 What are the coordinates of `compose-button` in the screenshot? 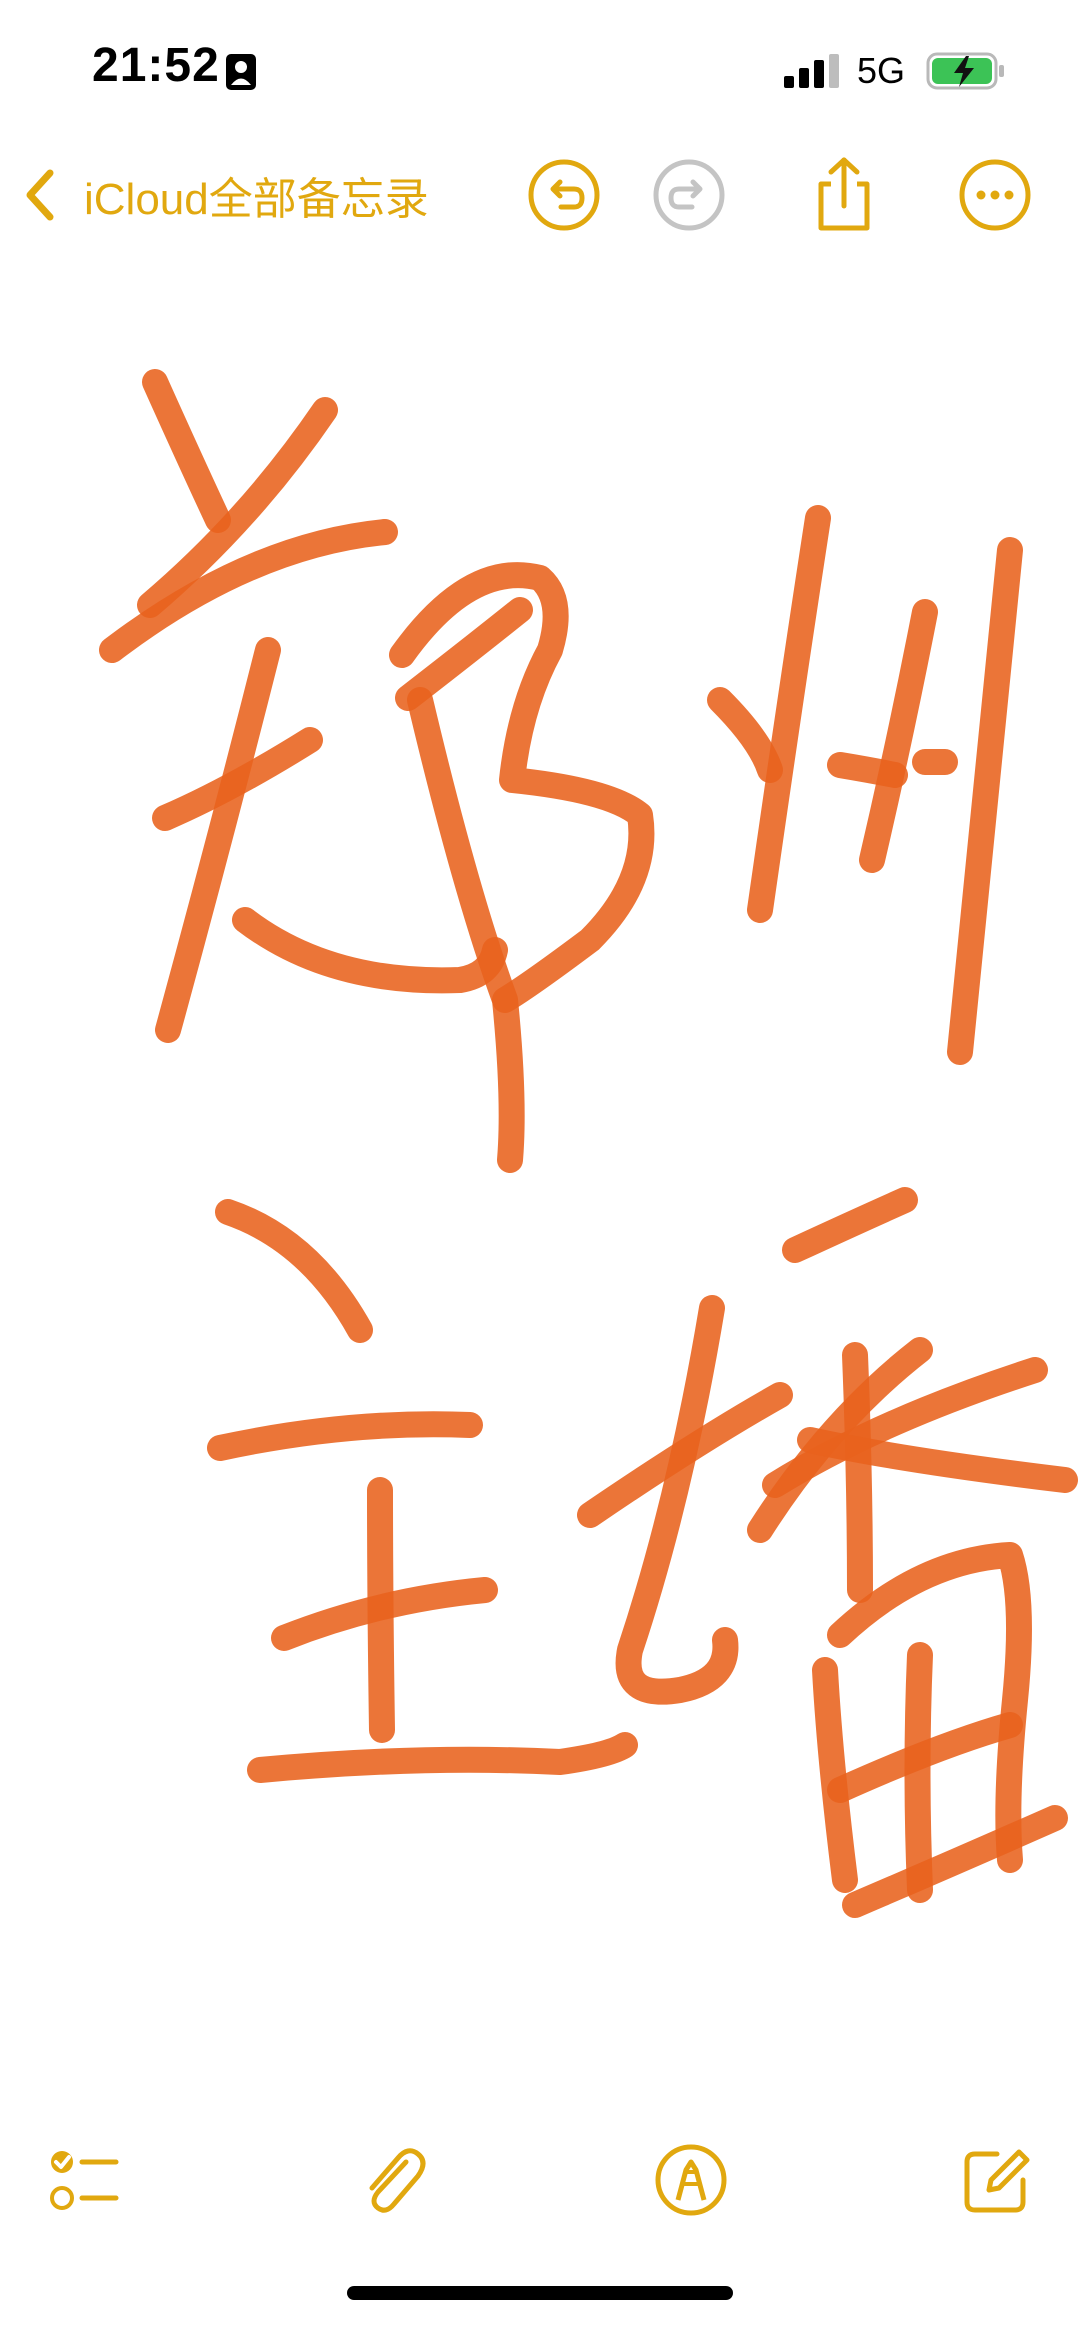 It's located at (995, 2180).